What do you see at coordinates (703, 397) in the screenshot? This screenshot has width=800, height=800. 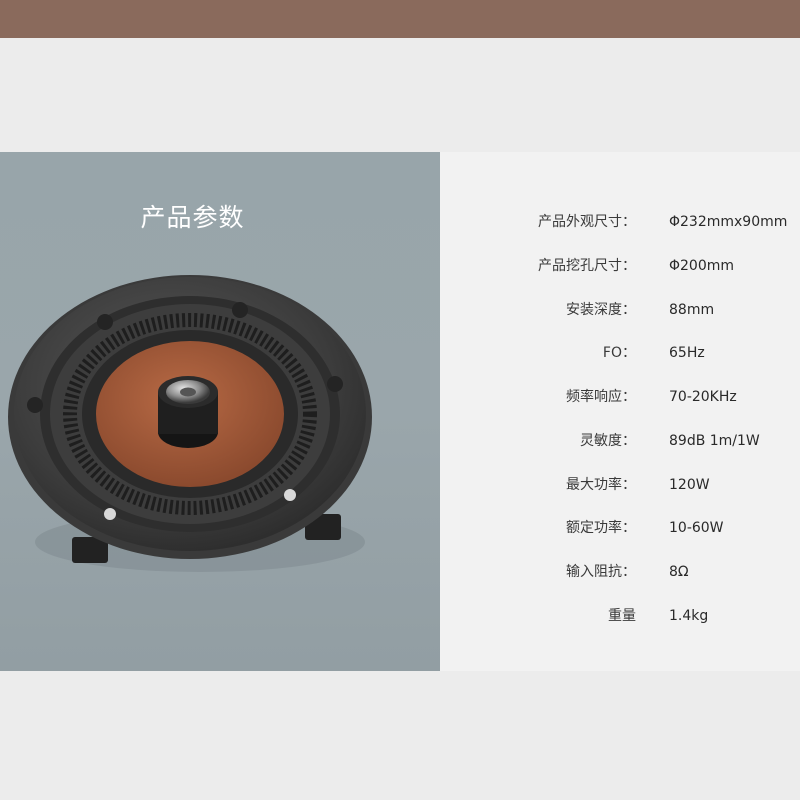 I see `spec-value: 70-20KHz` at bounding box center [703, 397].